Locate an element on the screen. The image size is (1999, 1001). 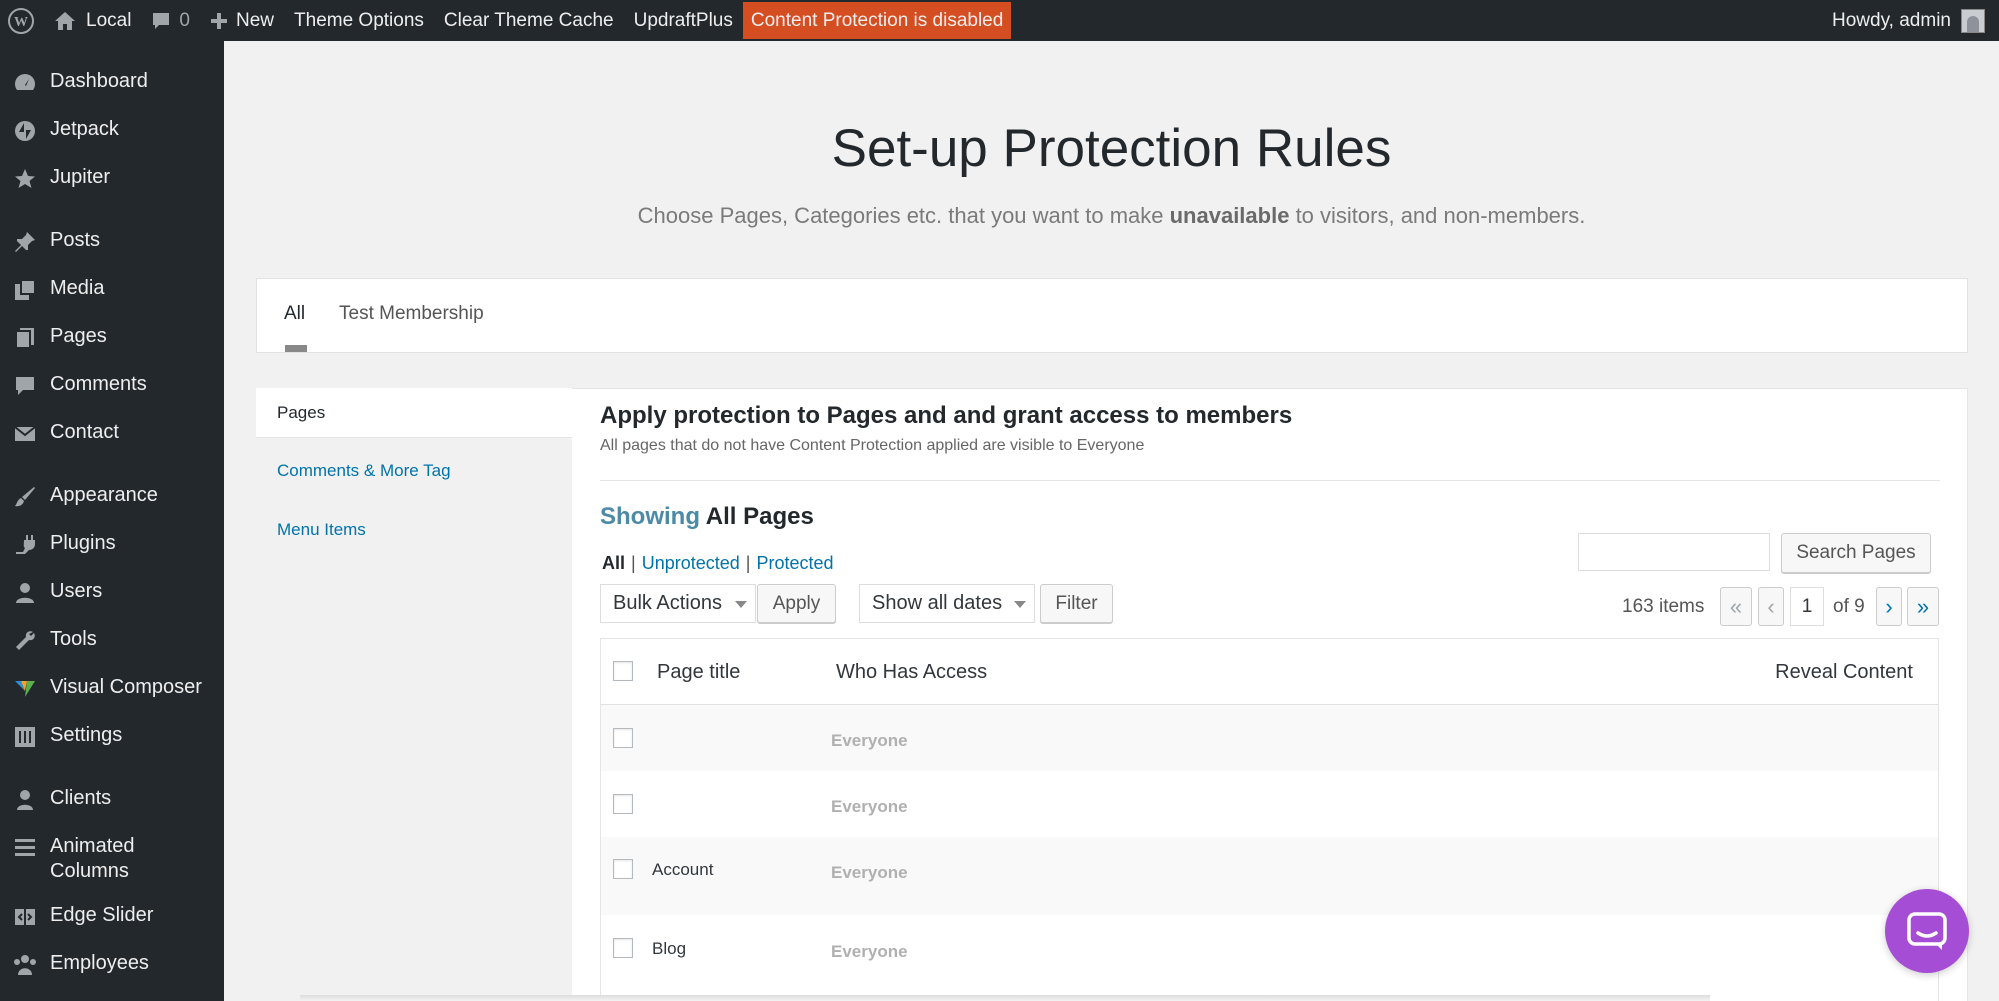
user-icon is located at coordinates (25, 592).